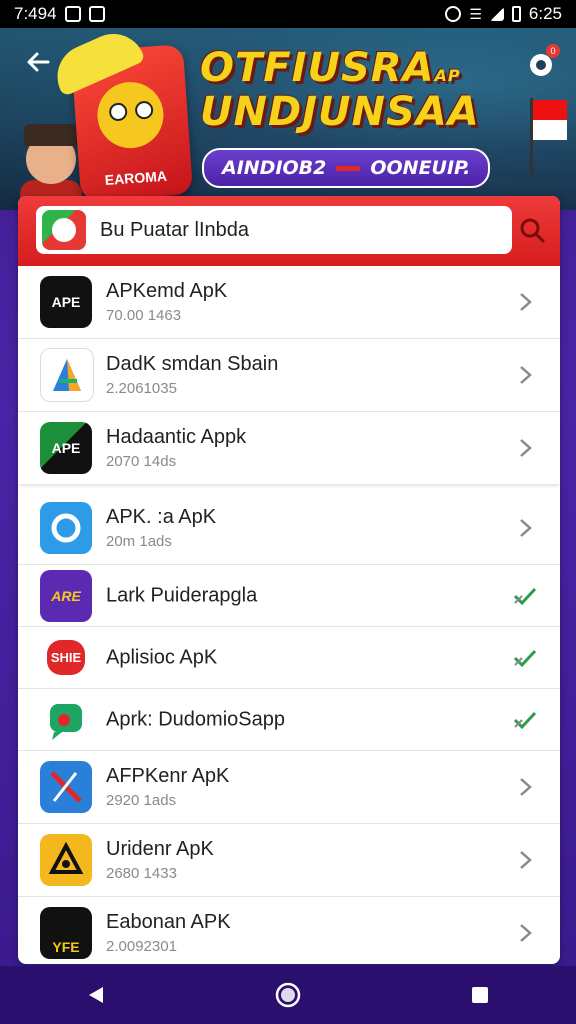 This screenshot has width=576, height=1024. I want to click on app-subtitle: 2070 14ds, so click(141, 461).